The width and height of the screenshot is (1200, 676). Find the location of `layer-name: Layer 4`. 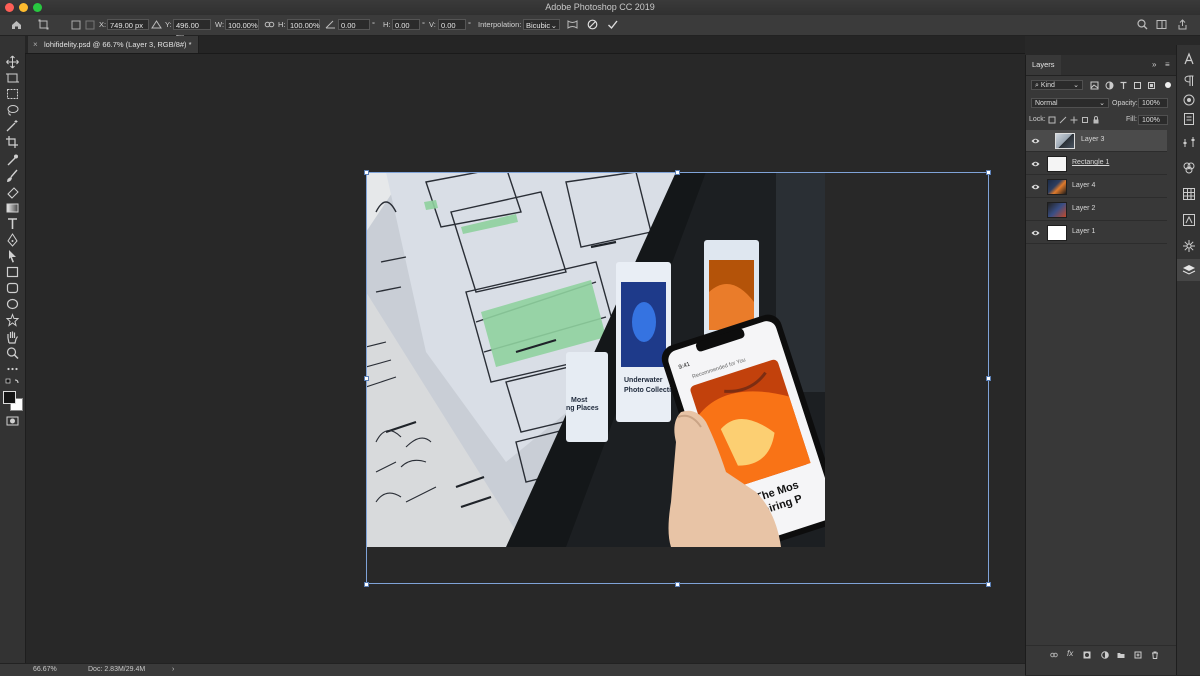

layer-name: Layer 4 is located at coordinates (1083, 185).